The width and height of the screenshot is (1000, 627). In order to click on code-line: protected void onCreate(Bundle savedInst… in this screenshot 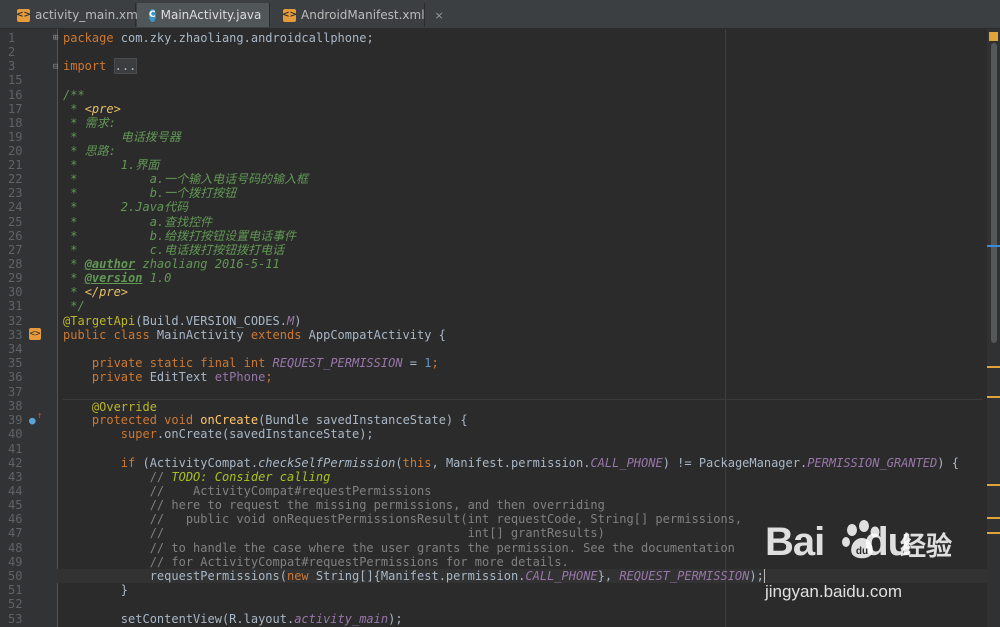, I will do `click(265, 420)`.